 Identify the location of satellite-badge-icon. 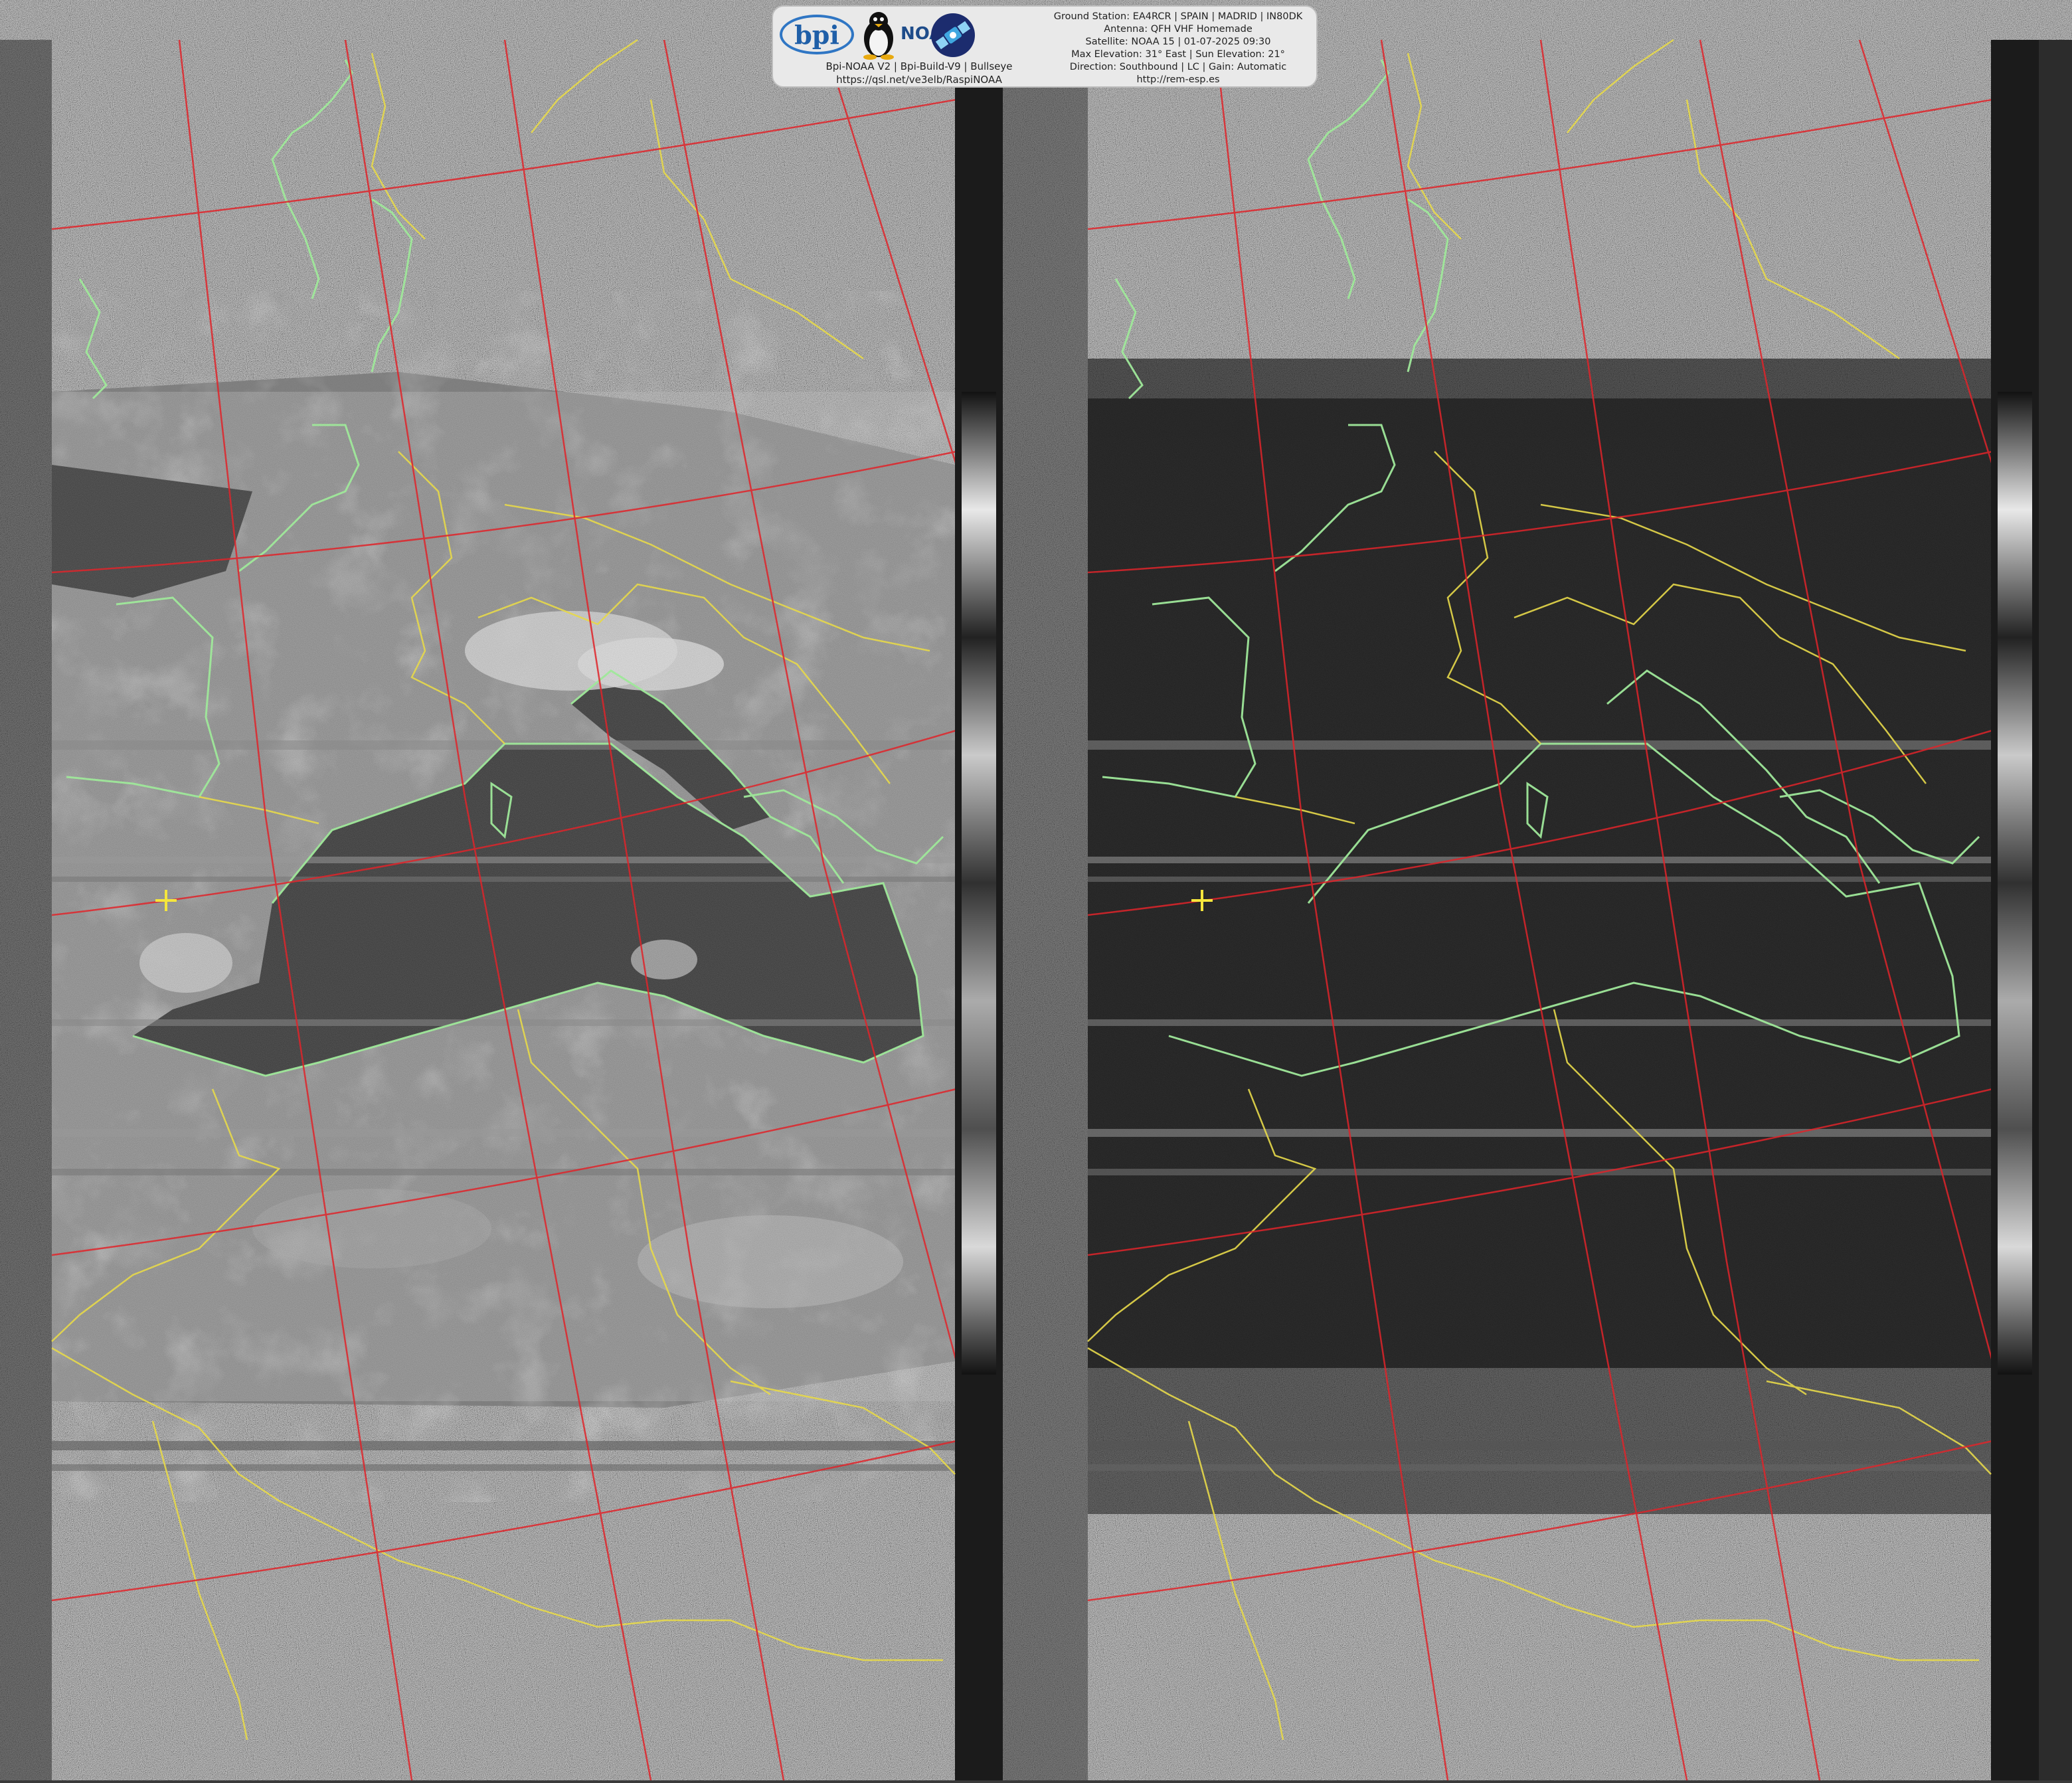
(953, 35).